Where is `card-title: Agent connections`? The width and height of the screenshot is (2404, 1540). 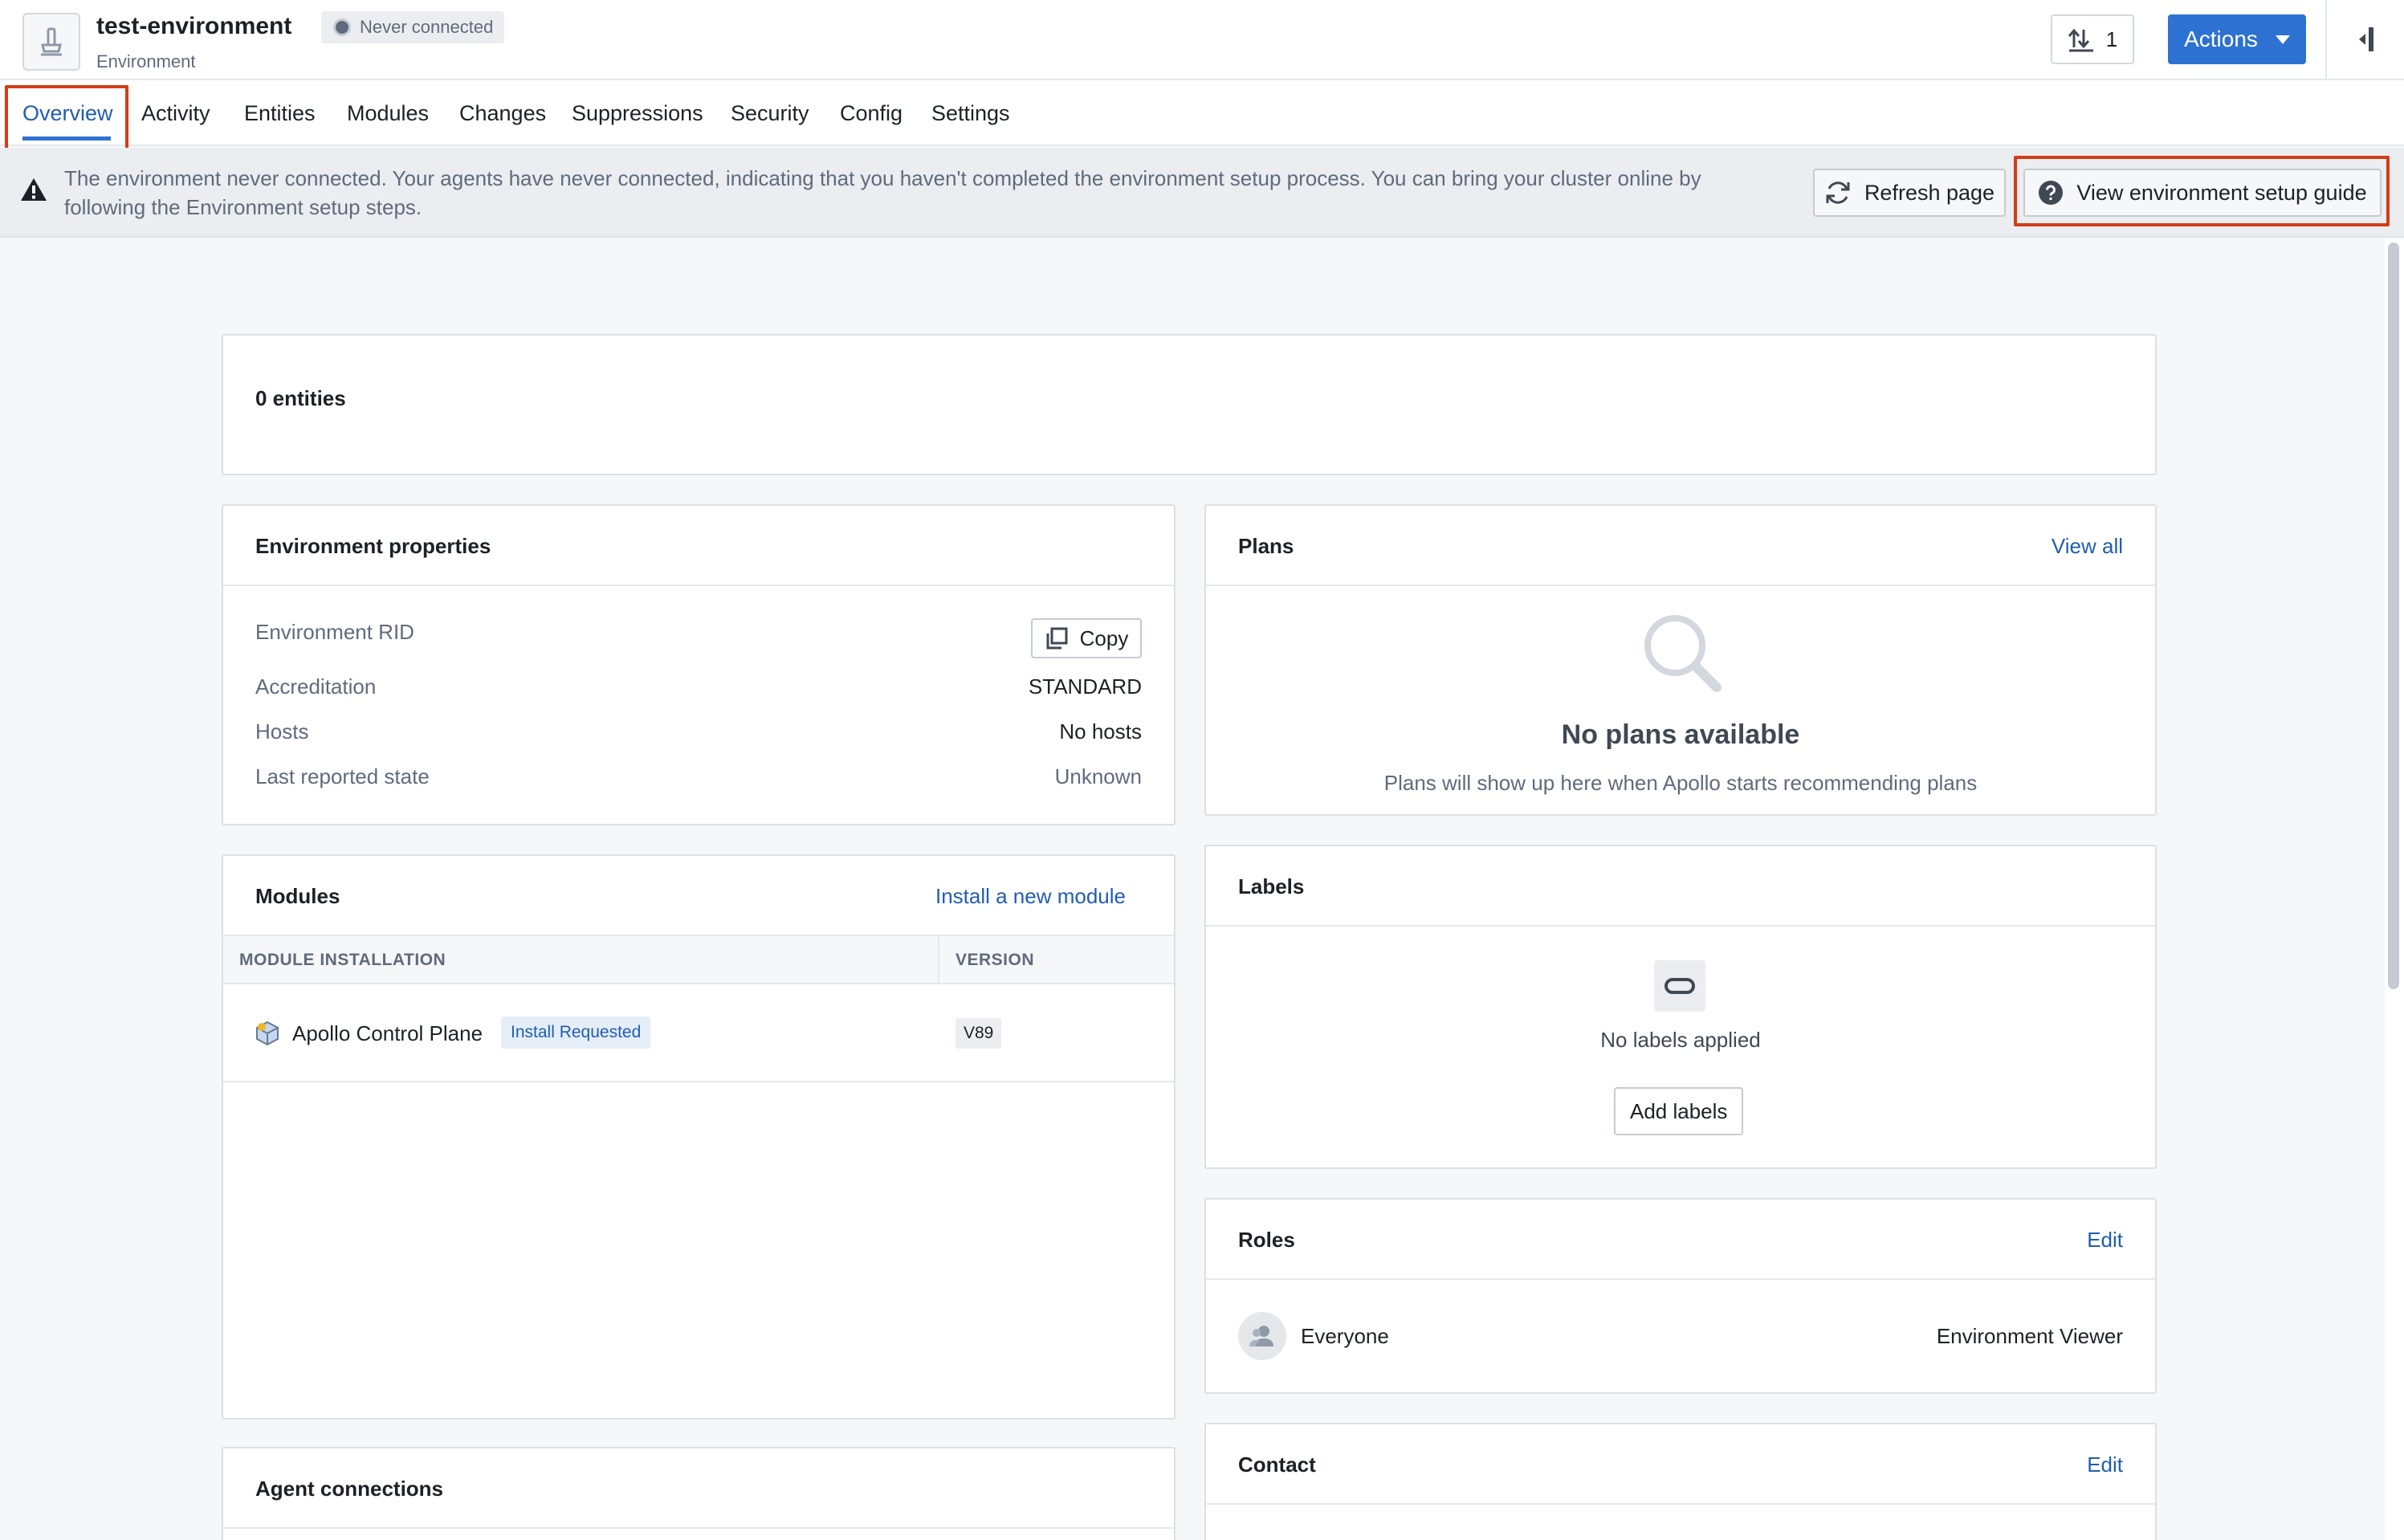
card-title: Agent connections is located at coordinates (349, 1489).